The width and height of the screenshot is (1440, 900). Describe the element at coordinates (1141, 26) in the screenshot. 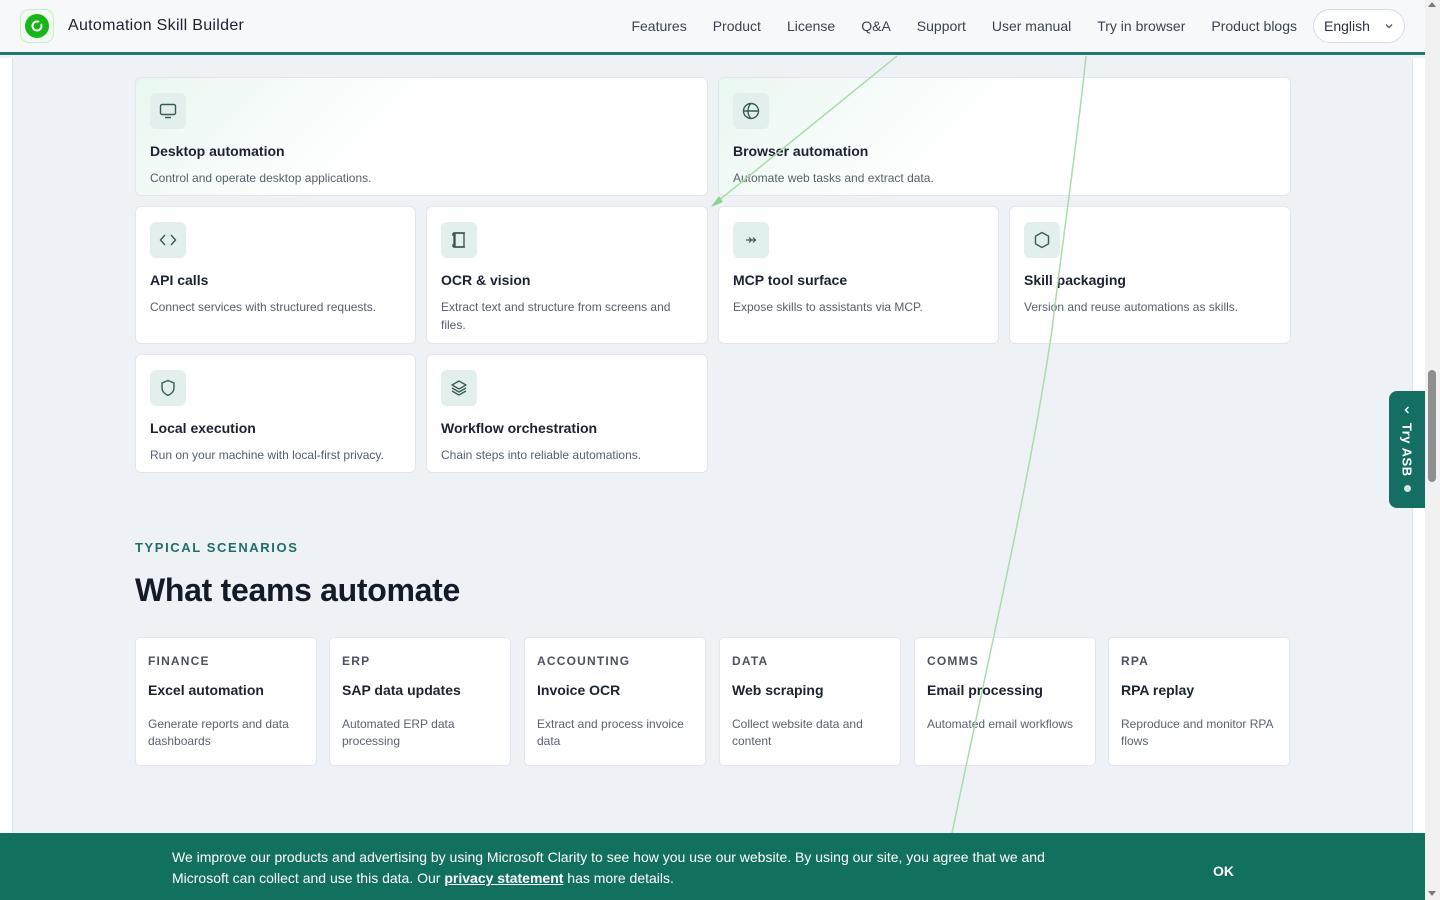

I see `nav-try-in-browser: Try in browser` at that location.